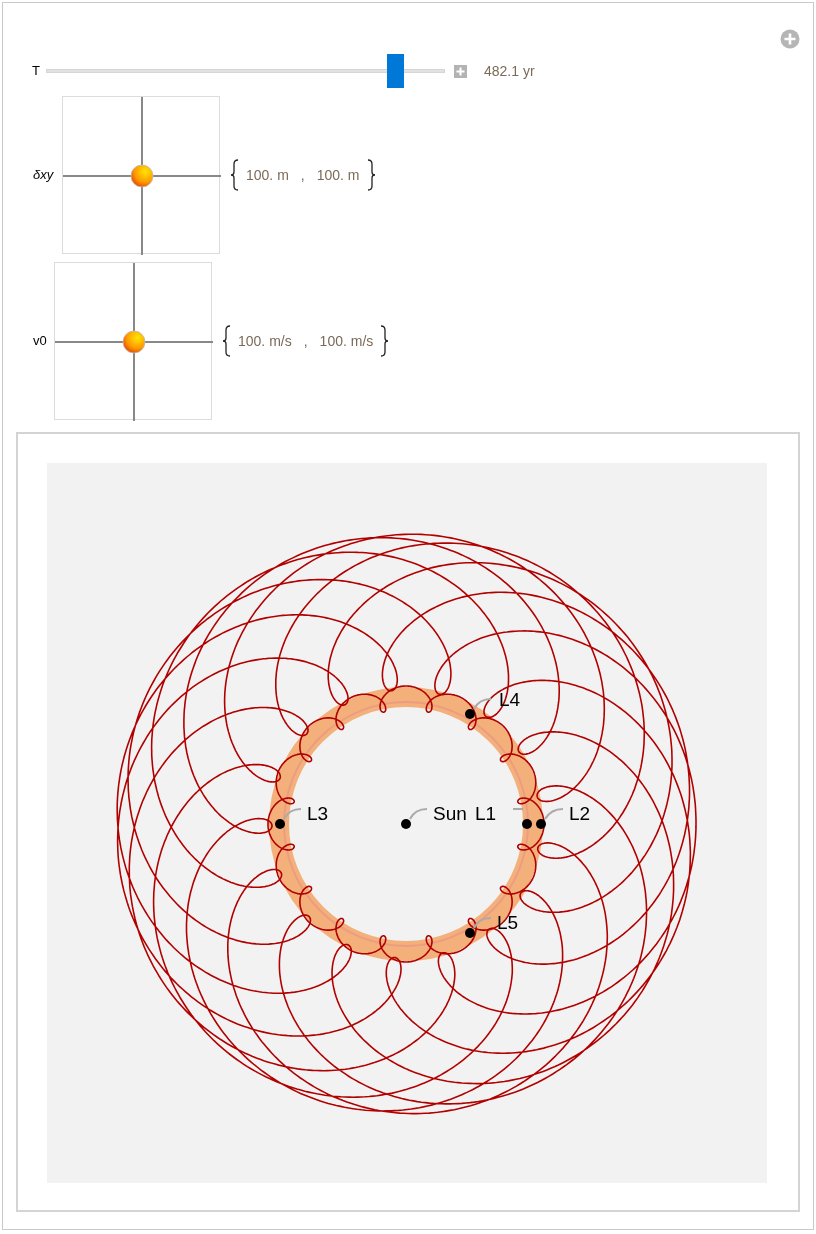 The width and height of the screenshot is (816, 1234). I want to click on plus-icon, so click(460, 71).